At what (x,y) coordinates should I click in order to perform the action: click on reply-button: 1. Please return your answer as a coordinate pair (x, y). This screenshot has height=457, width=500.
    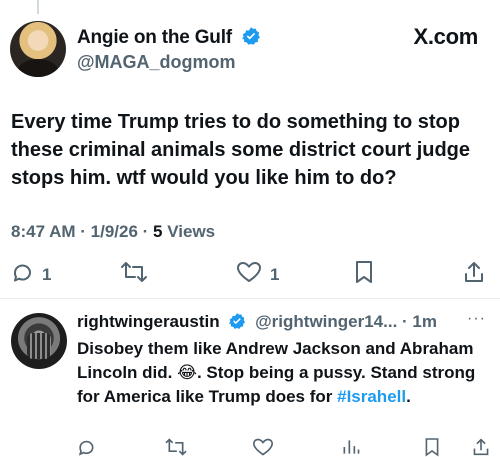
    Looking at the image, I should click on (30, 274).